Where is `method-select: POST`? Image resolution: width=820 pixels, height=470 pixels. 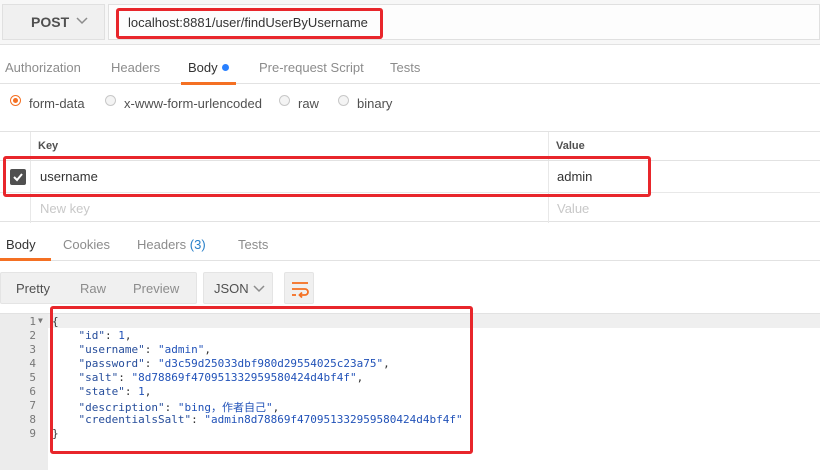 method-select: POST is located at coordinates (53, 22).